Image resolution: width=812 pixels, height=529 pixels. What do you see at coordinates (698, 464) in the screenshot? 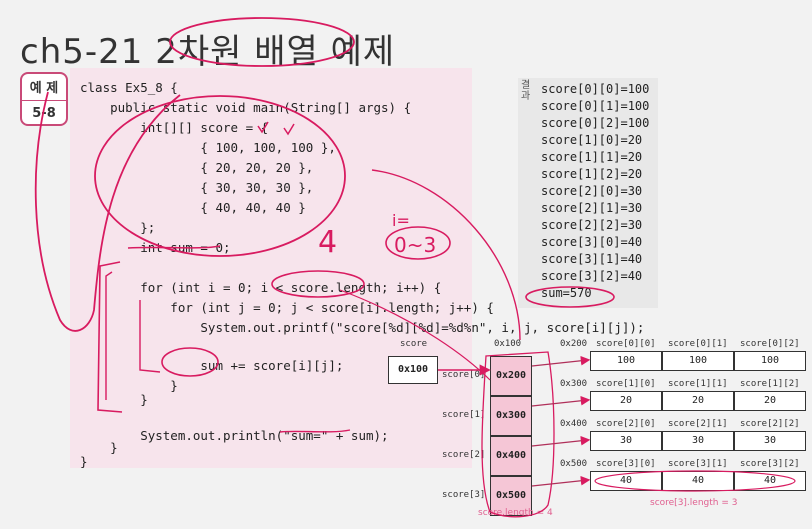
I see `inner-cell-header: score[3][1]` at bounding box center [698, 464].